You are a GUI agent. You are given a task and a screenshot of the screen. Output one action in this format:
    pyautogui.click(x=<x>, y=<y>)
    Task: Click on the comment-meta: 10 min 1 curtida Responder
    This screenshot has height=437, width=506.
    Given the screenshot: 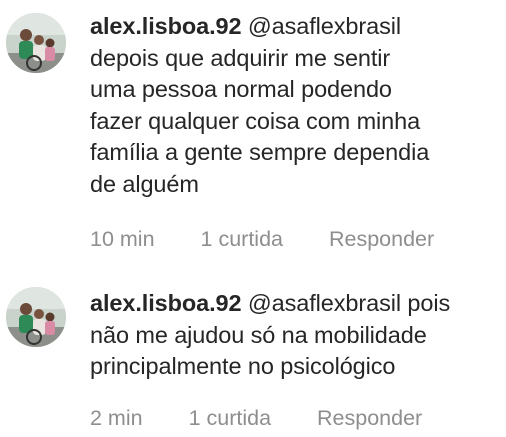 What is the action you would take?
    pyautogui.click(x=262, y=239)
    